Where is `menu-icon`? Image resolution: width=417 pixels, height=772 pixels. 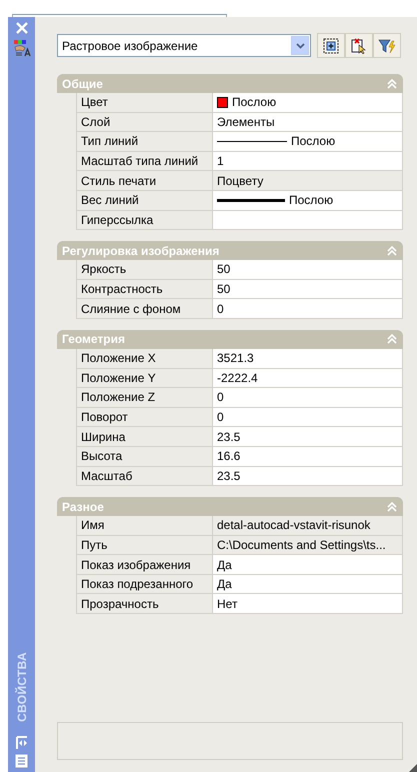
menu-icon is located at coordinates (21, 761).